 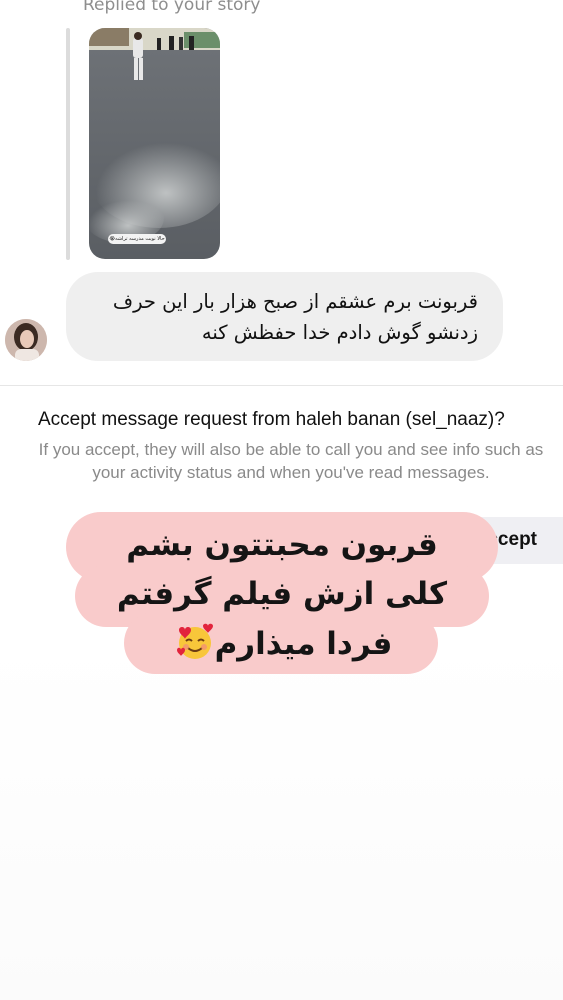 What do you see at coordinates (68, 144) in the screenshot?
I see `reply-indicator-line` at bounding box center [68, 144].